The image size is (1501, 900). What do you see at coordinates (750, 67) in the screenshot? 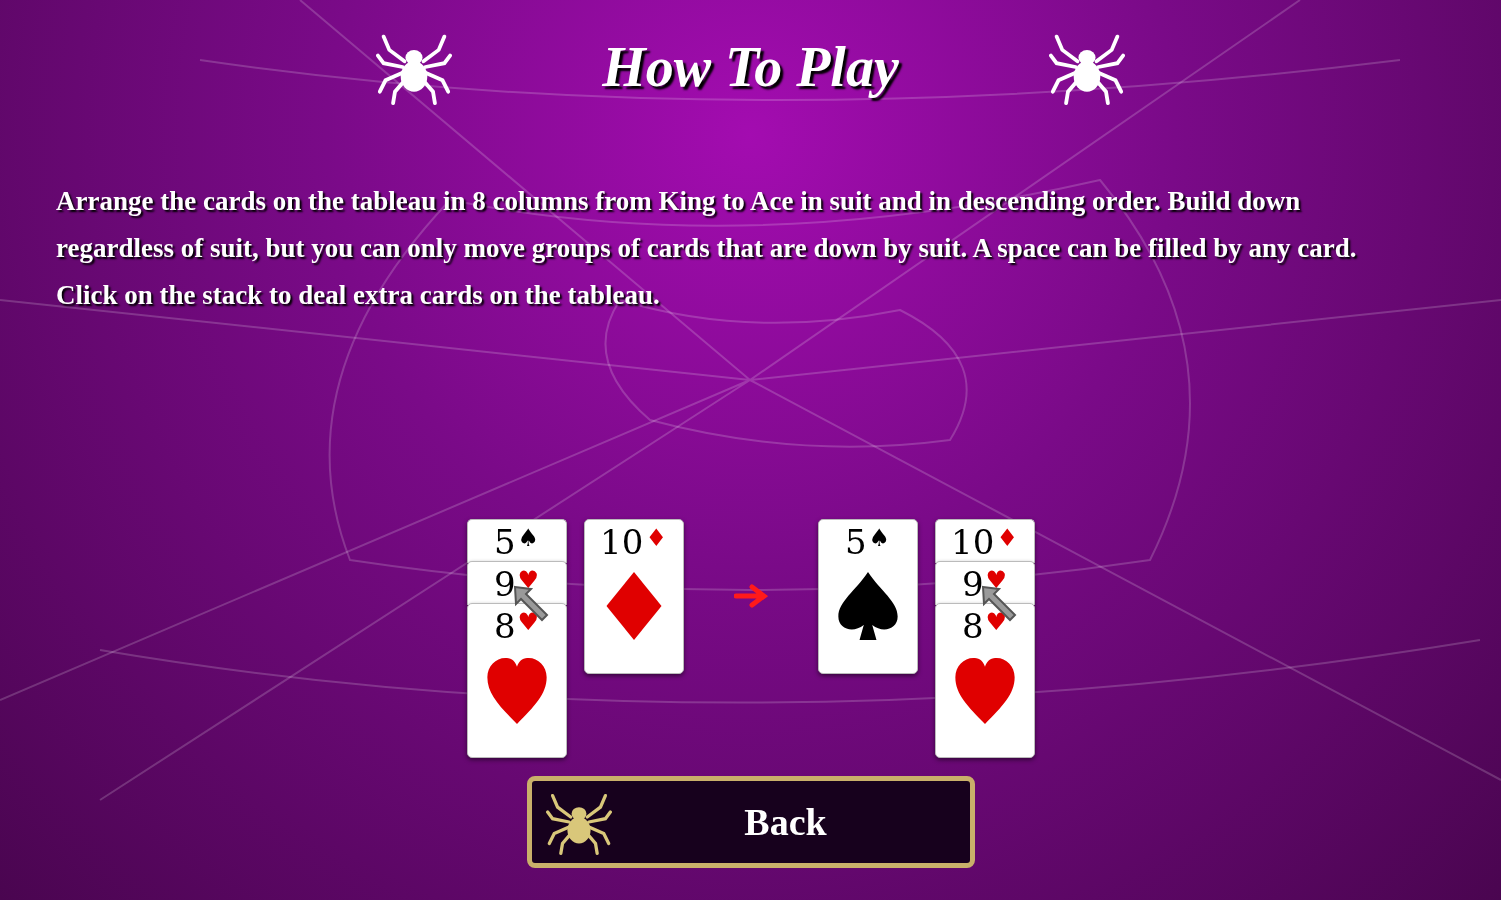
I see `page-title: How To Play` at bounding box center [750, 67].